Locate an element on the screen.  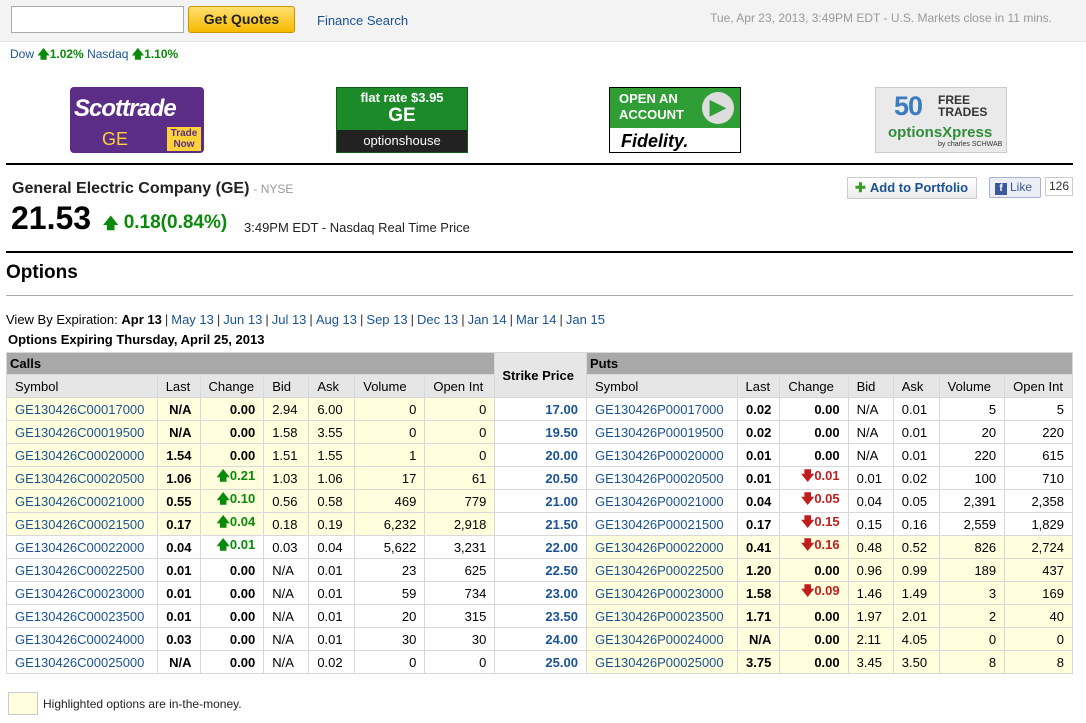
option-symbol-link: GE130426P00020000 is located at coordinates (661, 455).